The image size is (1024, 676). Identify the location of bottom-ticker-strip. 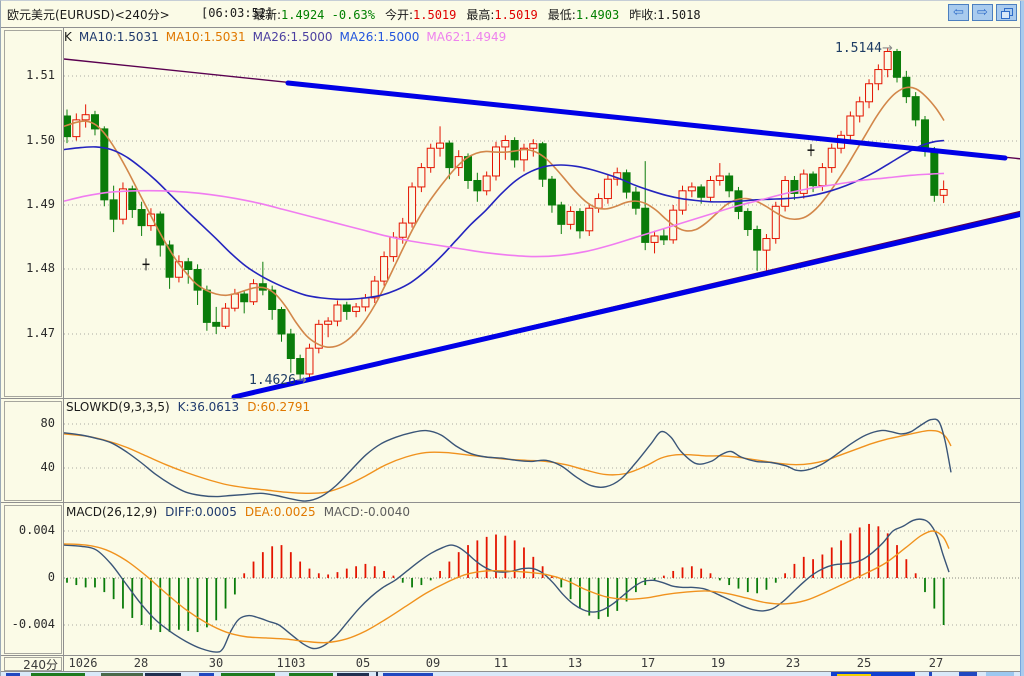
(512, 674).